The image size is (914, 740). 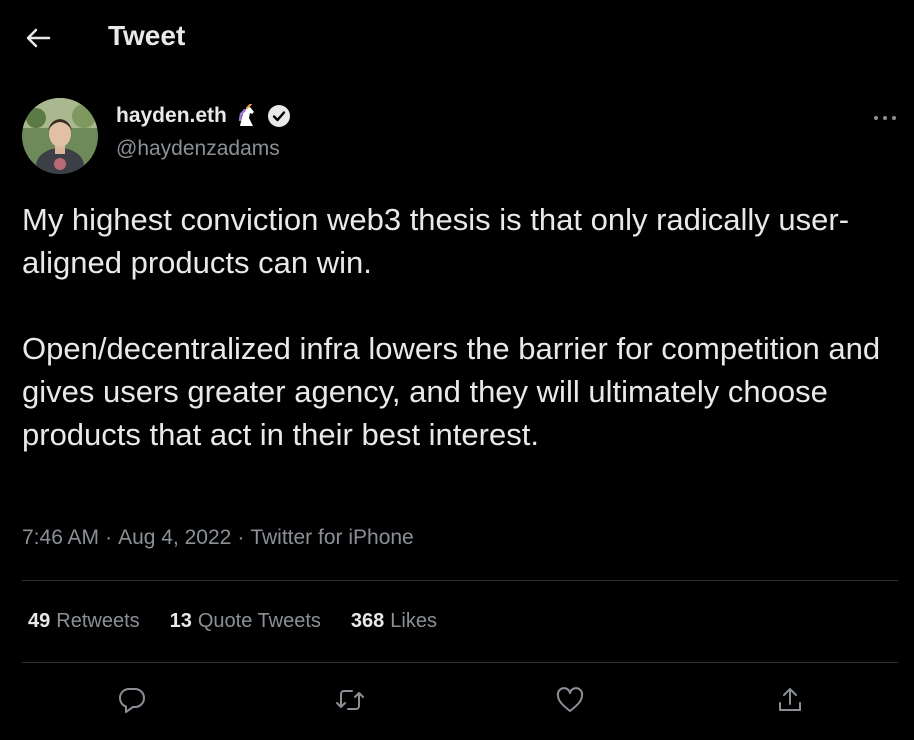 I want to click on top-bar: Tweet, so click(x=457, y=39).